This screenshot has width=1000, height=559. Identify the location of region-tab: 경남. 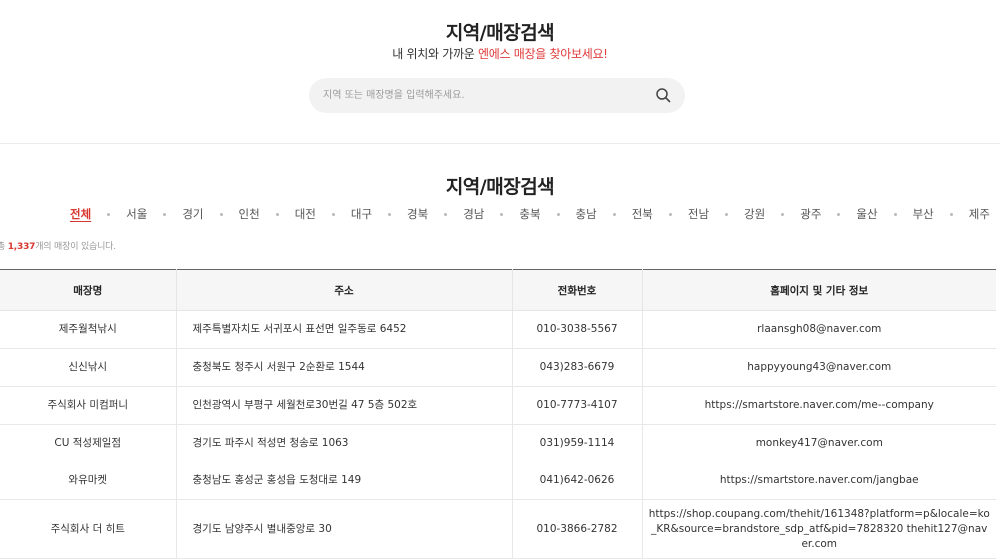
(473, 214).